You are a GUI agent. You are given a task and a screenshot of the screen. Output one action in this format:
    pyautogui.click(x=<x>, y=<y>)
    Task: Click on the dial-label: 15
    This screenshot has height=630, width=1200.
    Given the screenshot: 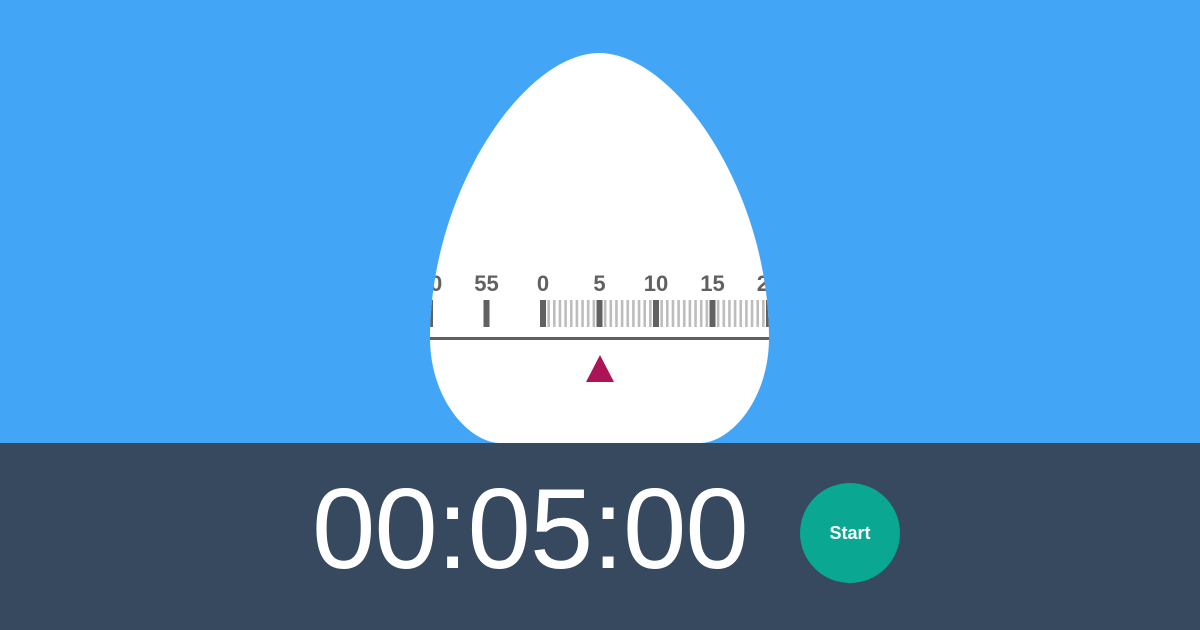 What is the action you would take?
    pyautogui.click(x=712, y=283)
    